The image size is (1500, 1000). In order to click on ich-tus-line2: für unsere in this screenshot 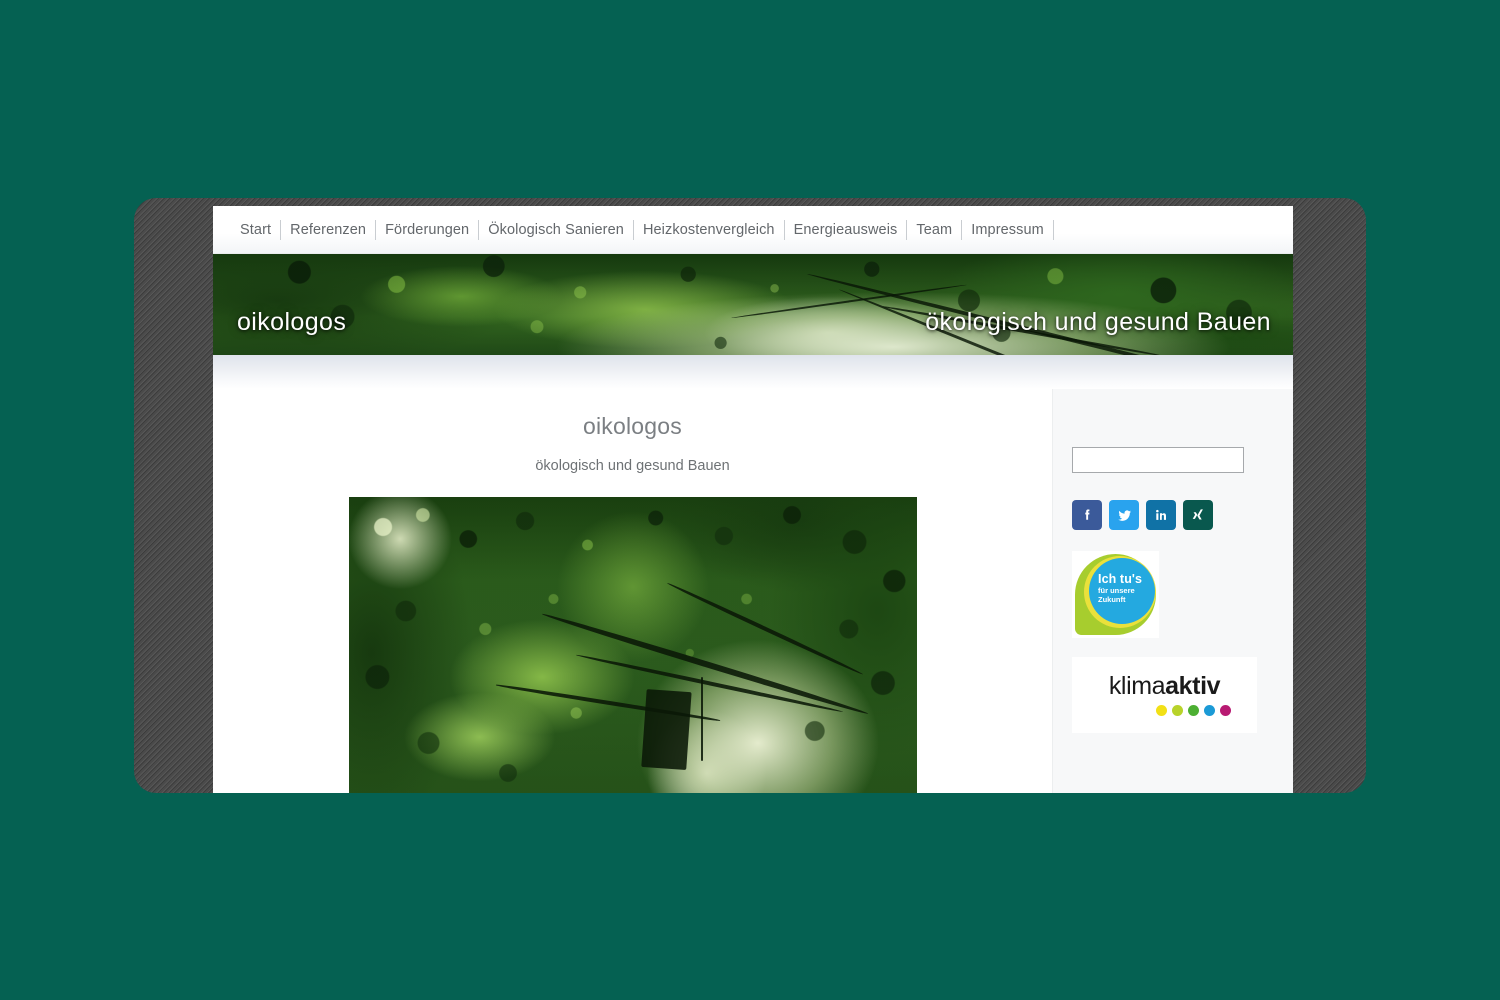, I will do `click(1116, 590)`.